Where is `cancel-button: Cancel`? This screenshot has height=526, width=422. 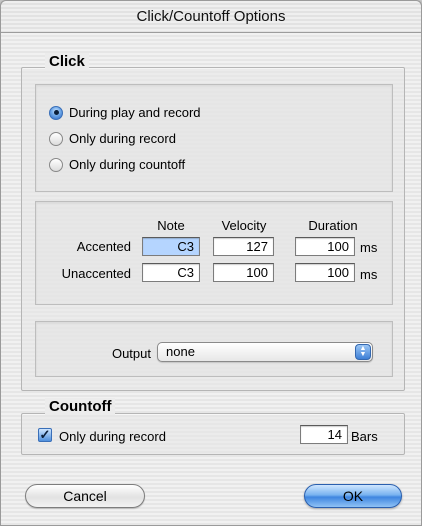 cancel-button: Cancel is located at coordinates (85, 496).